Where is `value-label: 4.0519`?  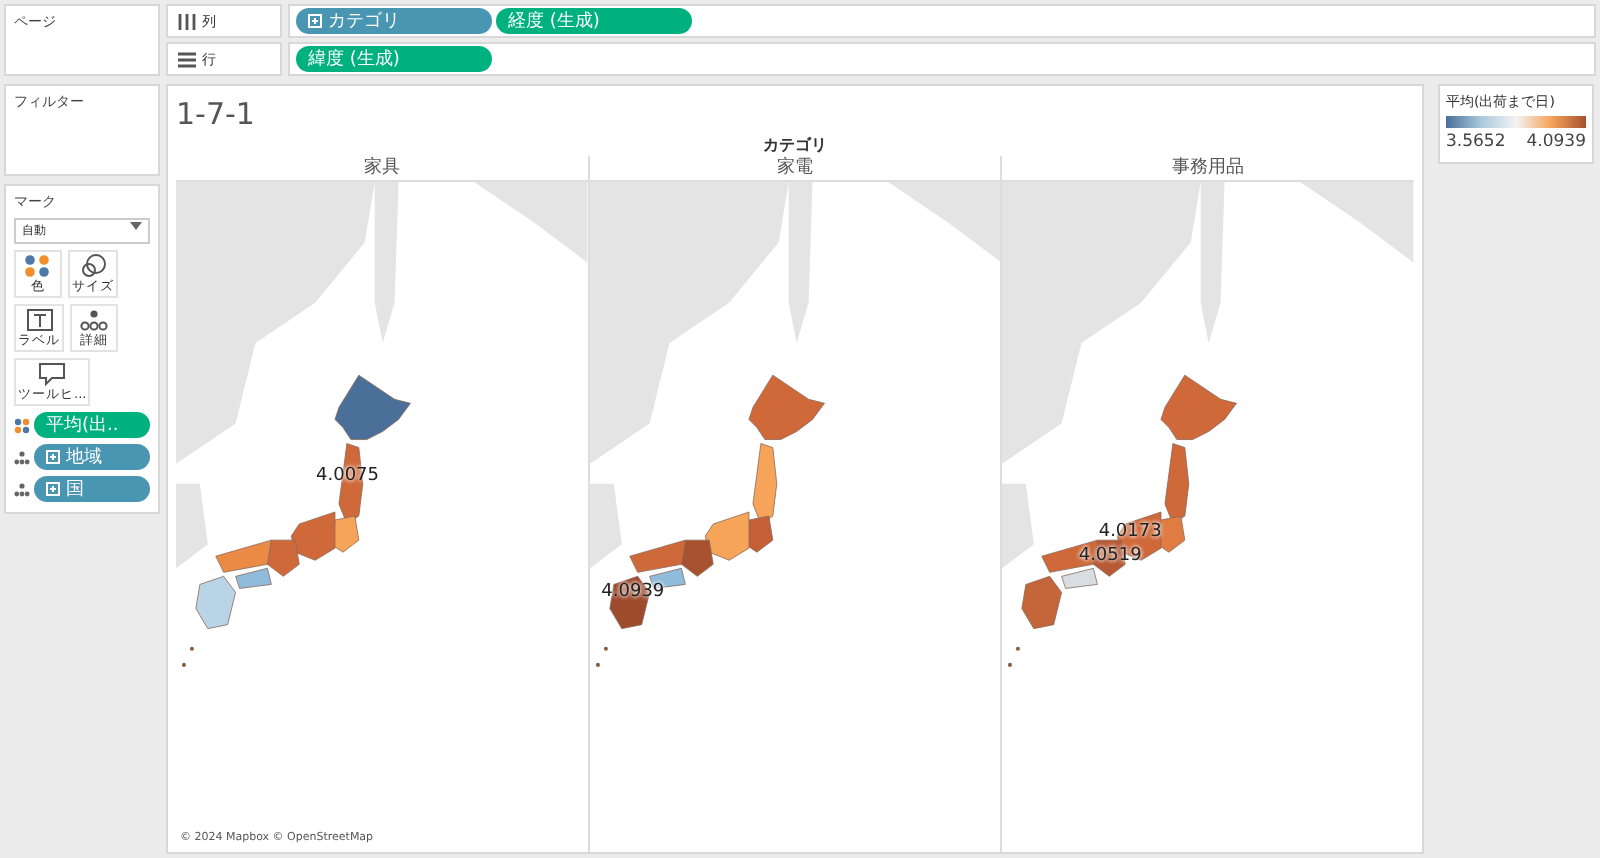 value-label: 4.0519 is located at coordinates (1110, 556).